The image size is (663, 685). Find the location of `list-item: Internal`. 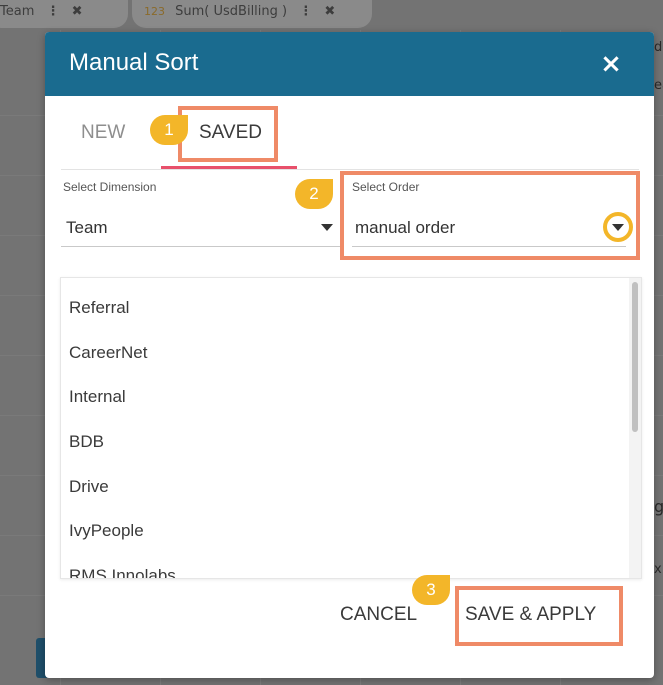

list-item: Internal is located at coordinates (97, 397).